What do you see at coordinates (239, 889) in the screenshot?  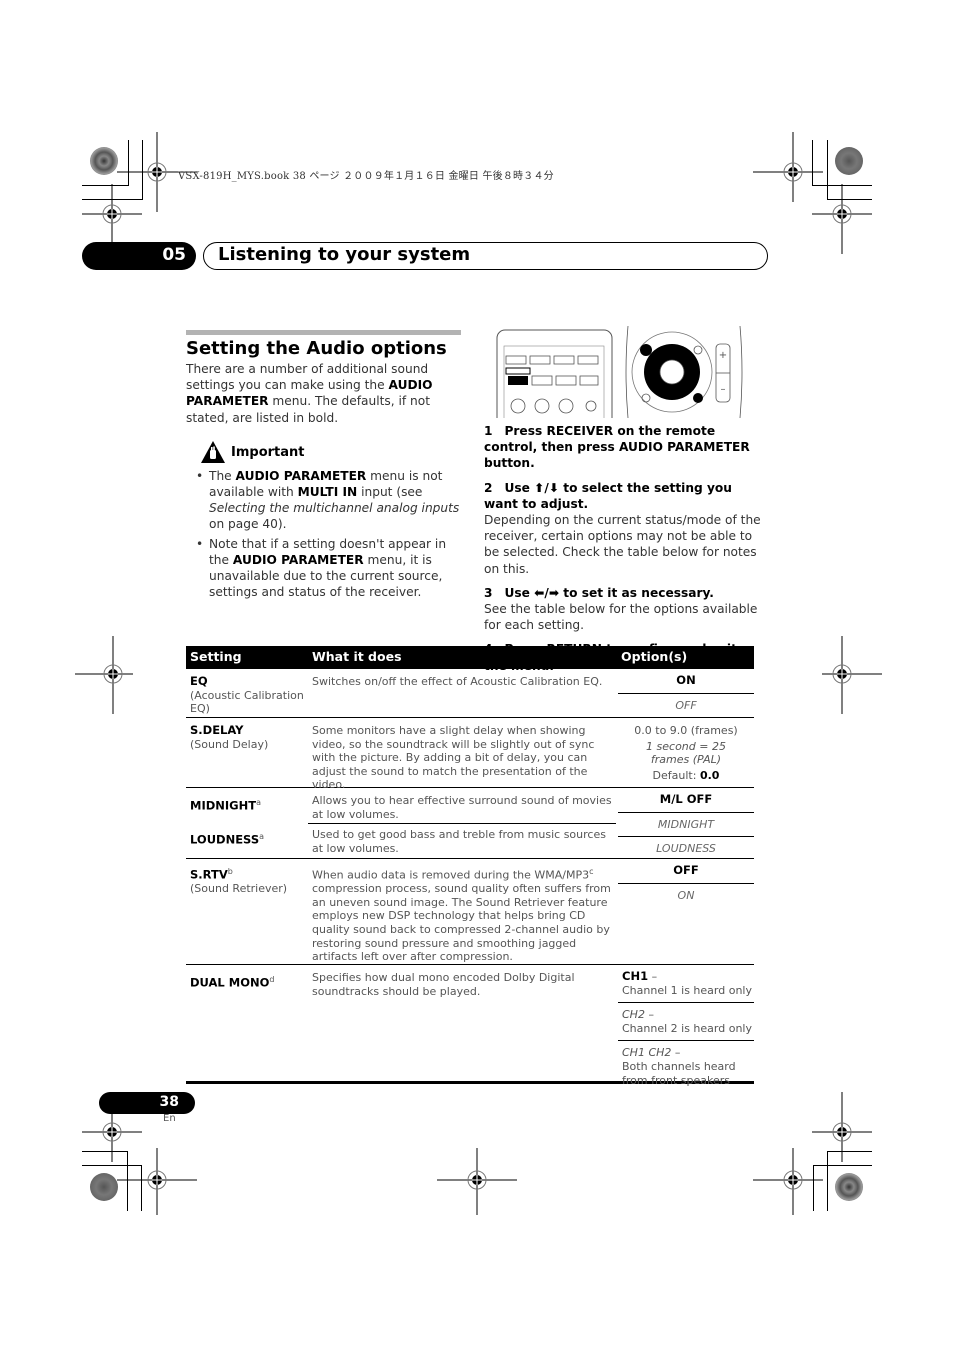 I see `setting-subtitle: (Sound Retriever)` at bounding box center [239, 889].